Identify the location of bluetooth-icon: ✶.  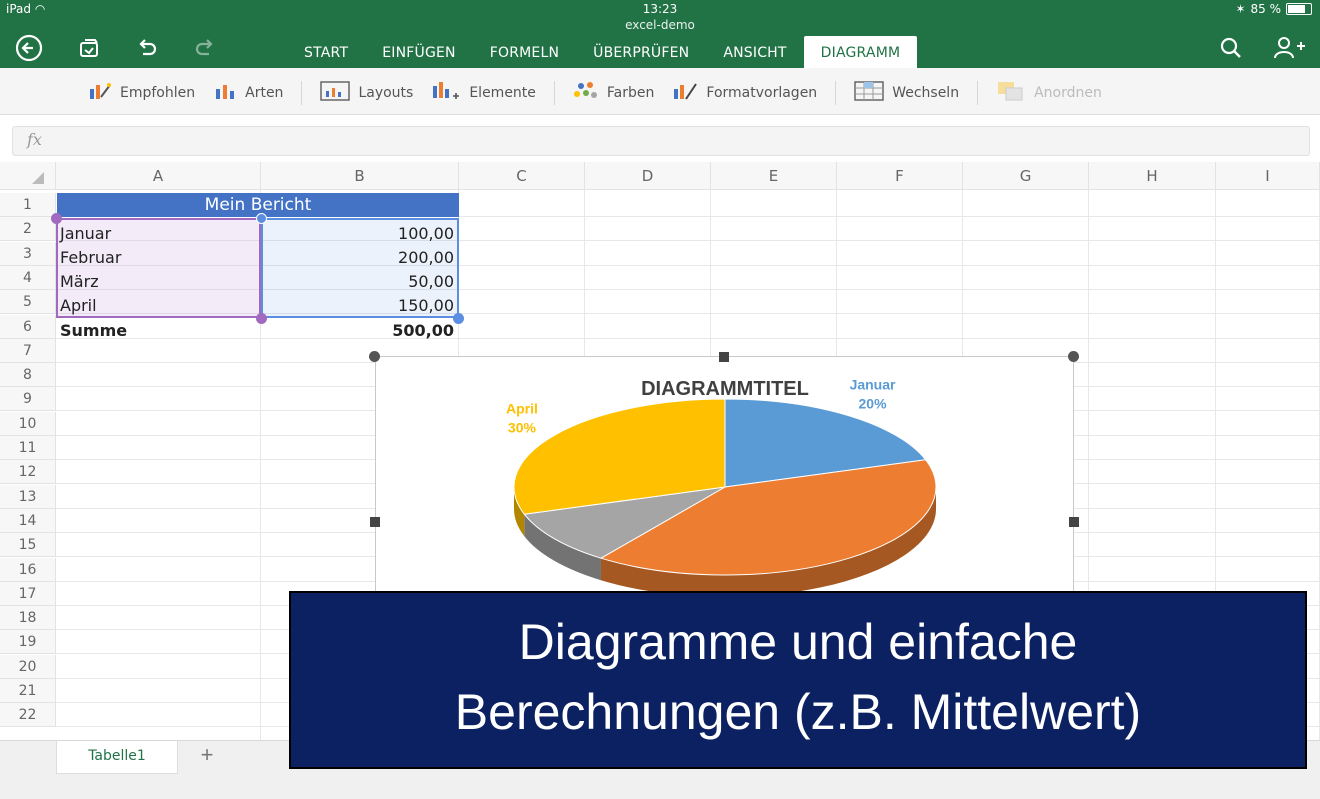
(1240, 9).